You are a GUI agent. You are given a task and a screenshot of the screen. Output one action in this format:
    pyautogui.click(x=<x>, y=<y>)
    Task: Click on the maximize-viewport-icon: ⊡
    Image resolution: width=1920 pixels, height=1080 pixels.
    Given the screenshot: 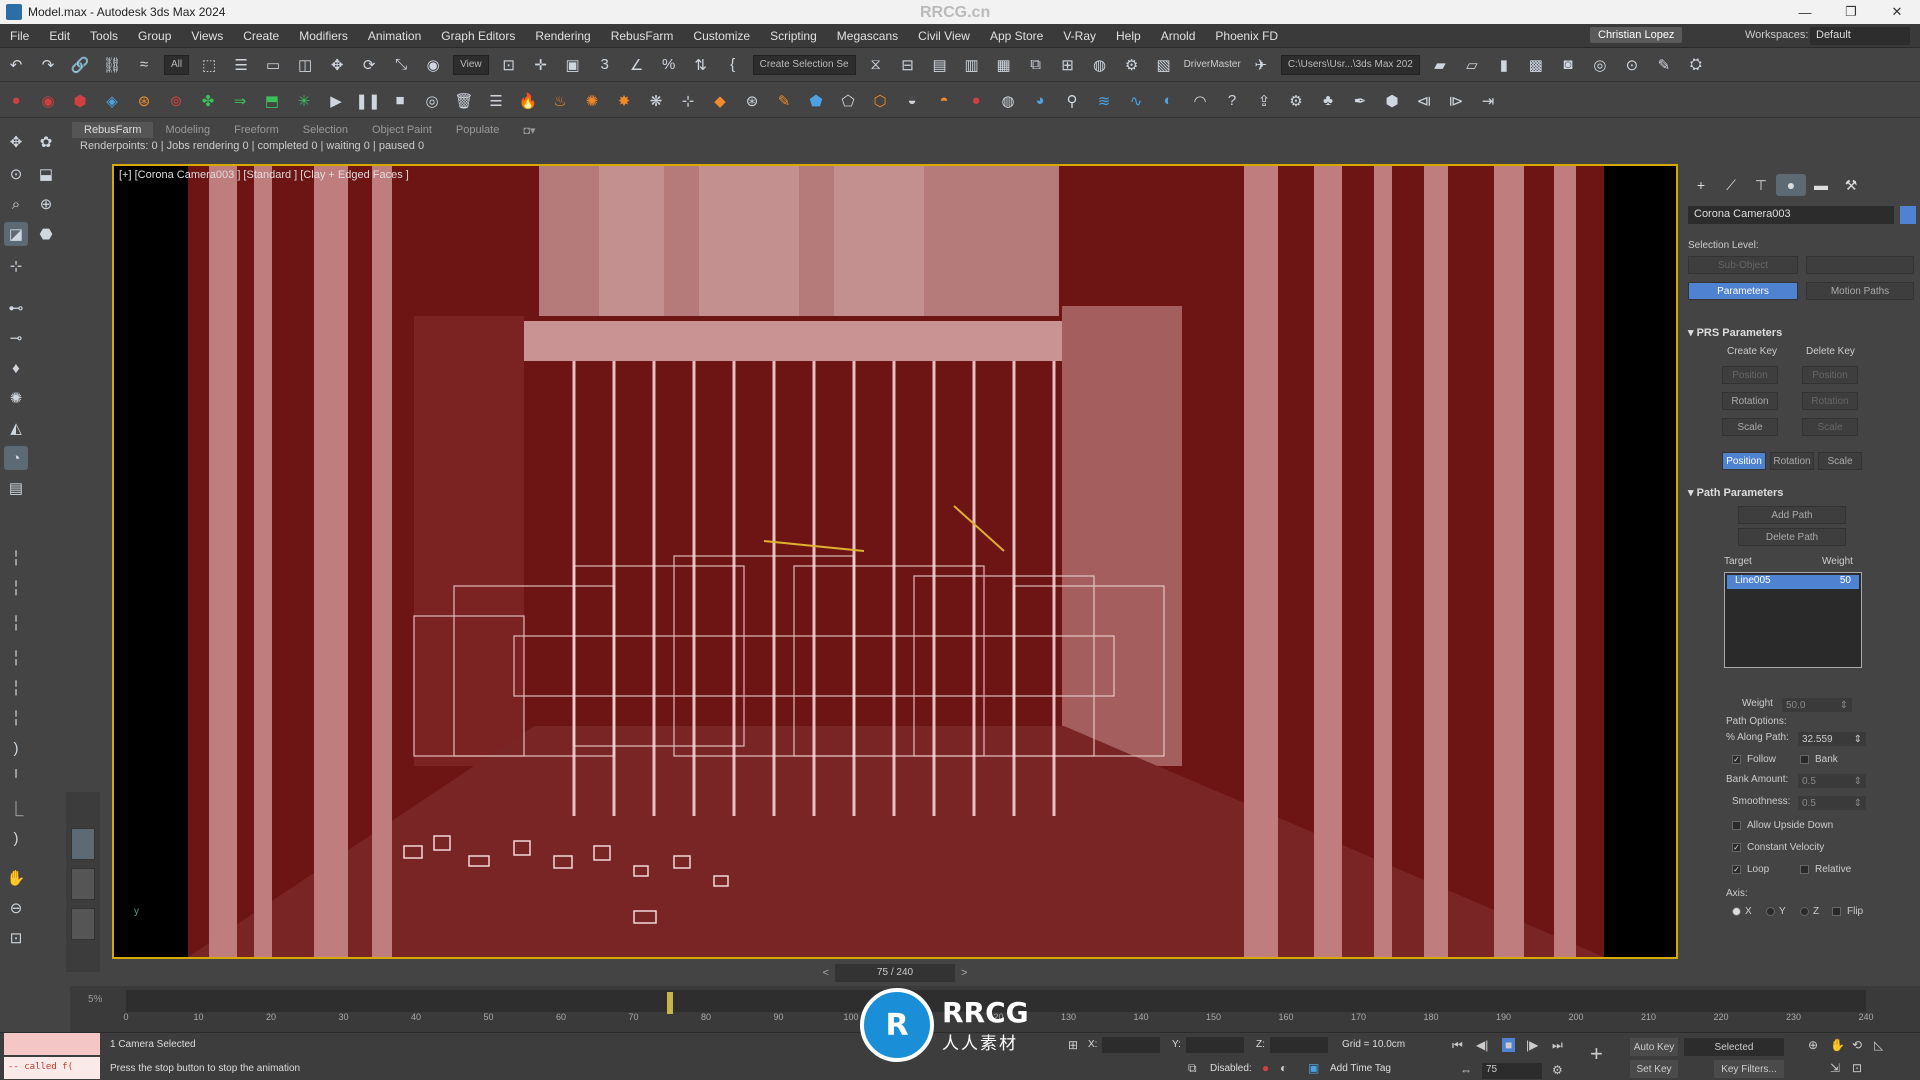 What is the action you would take?
    pyautogui.click(x=16, y=938)
    